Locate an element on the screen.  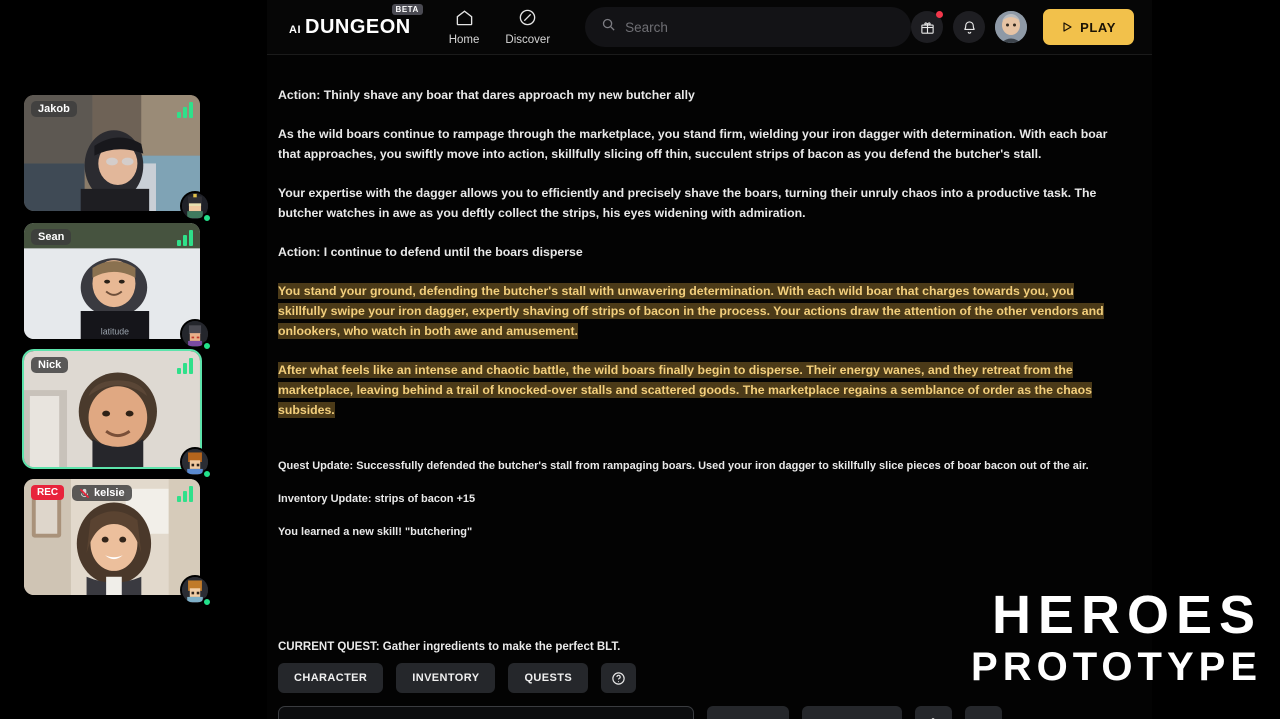
participant-name-badge: kelsie is located at coordinates (102, 493).